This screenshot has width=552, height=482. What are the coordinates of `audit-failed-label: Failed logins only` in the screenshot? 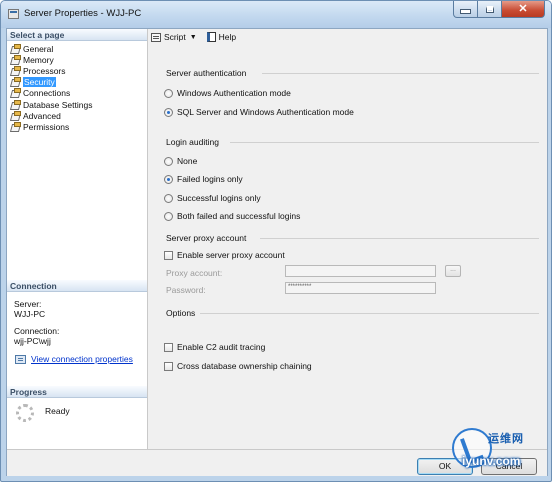 It's located at (210, 179).